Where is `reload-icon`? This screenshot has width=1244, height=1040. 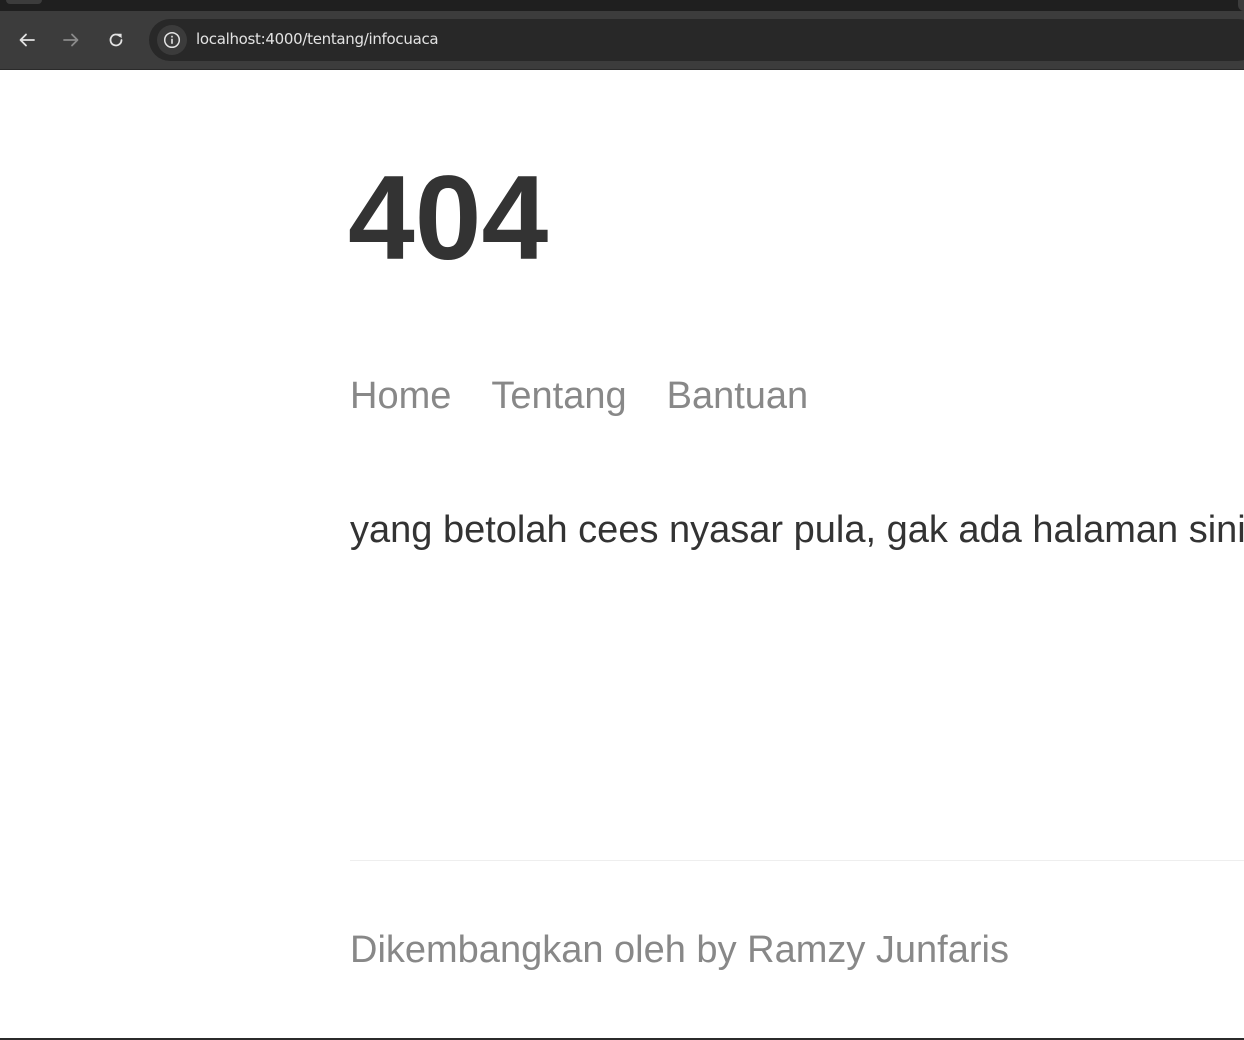
reload-icon is located at coordinates (116, 40).